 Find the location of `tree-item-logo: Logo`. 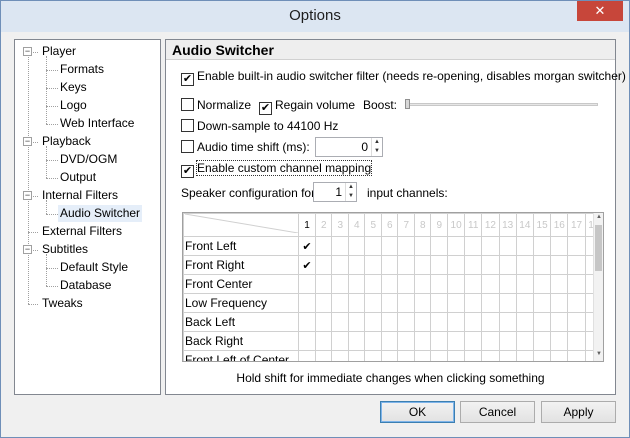

tree-item-logo: Logo is located at coordinates (73, 105).